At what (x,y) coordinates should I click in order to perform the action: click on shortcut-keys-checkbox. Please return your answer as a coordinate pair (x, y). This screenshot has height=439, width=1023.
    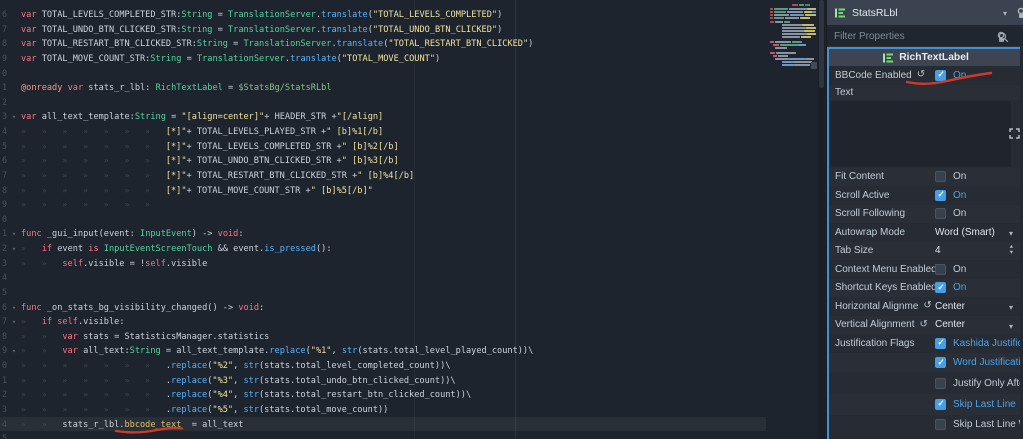
    Looking at the image, I should click on (940, 288).